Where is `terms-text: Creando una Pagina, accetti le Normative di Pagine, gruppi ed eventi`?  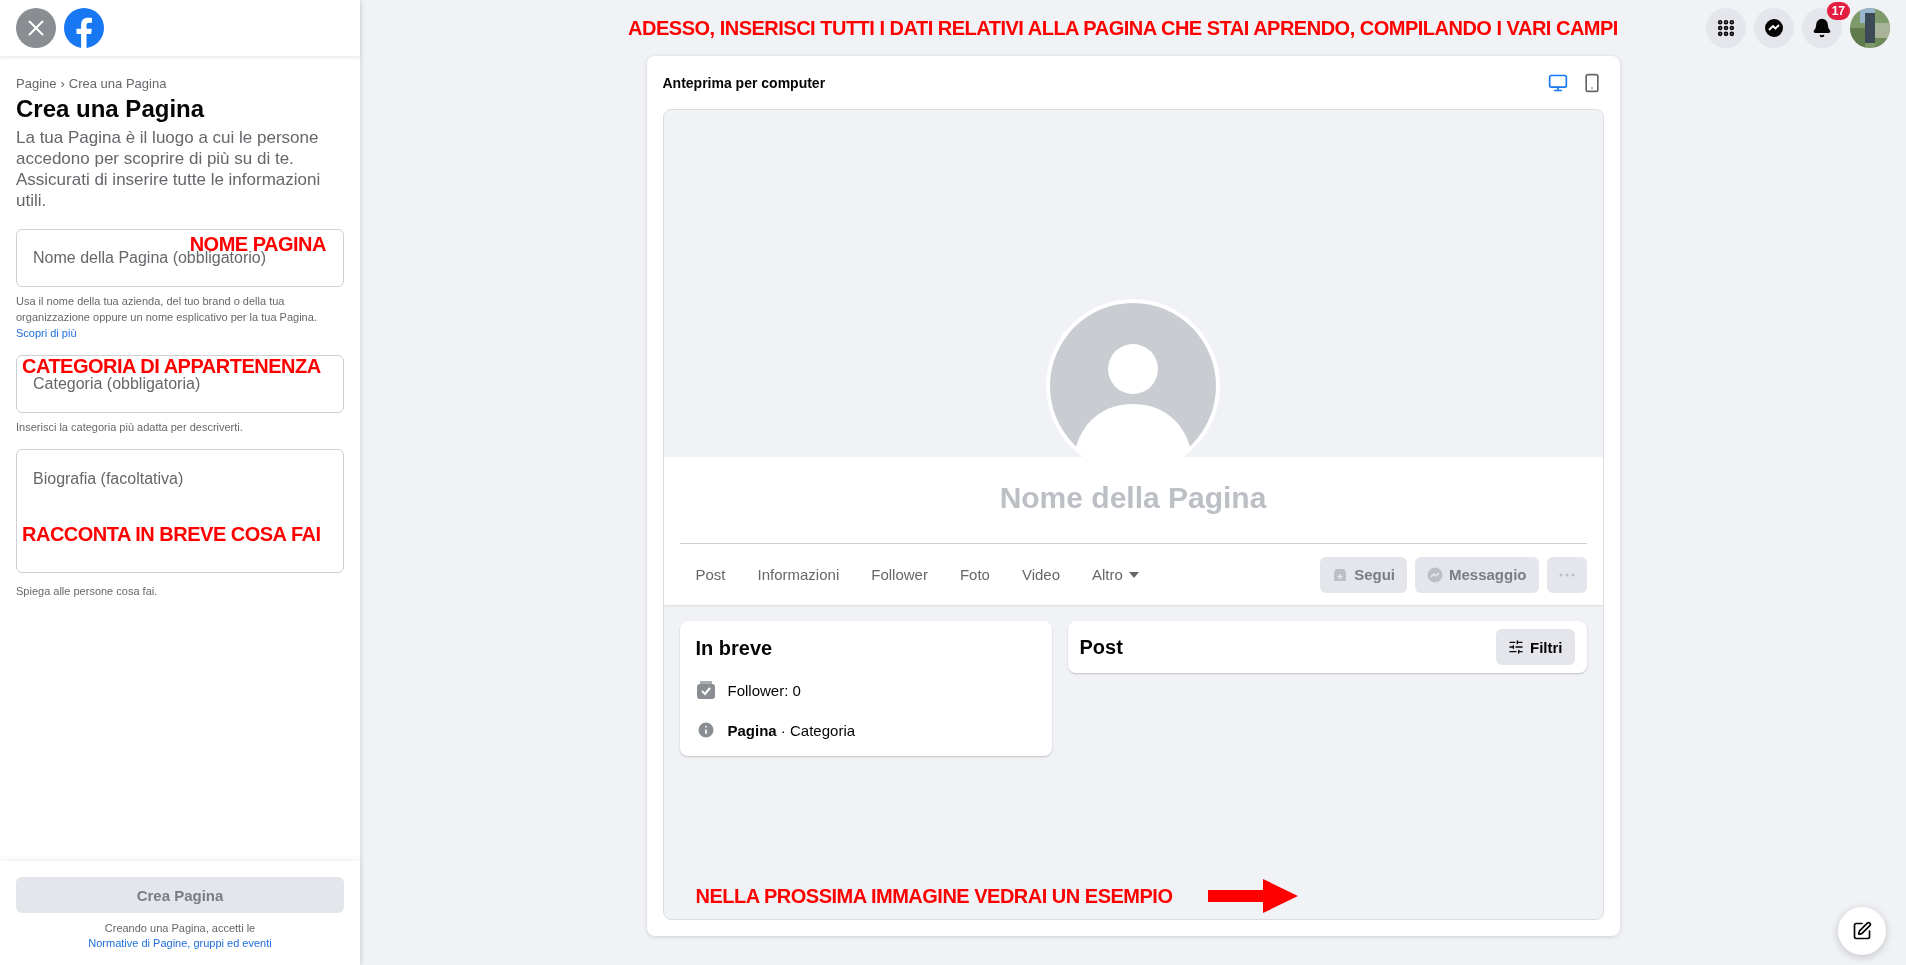 terms-text: Creando una Pagina, accetti le Normative di Pagine, gruppi ed eventi is located at coordinates (180, 936).